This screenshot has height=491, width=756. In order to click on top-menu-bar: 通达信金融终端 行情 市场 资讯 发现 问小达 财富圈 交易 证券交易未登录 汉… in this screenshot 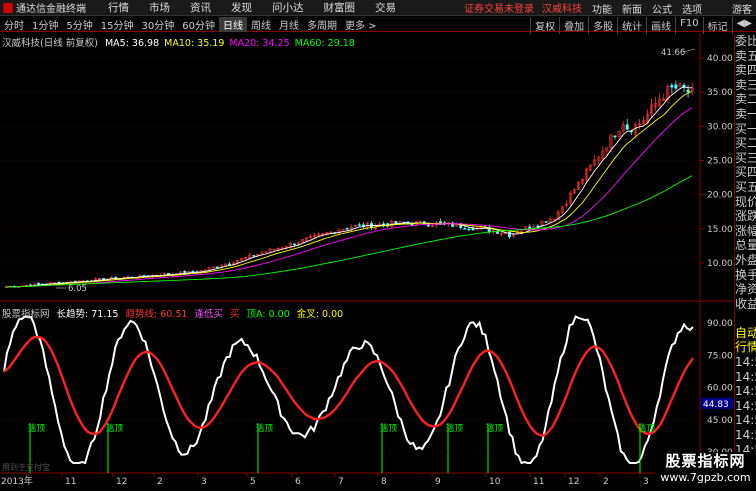, I will do `click(378, 8)`.